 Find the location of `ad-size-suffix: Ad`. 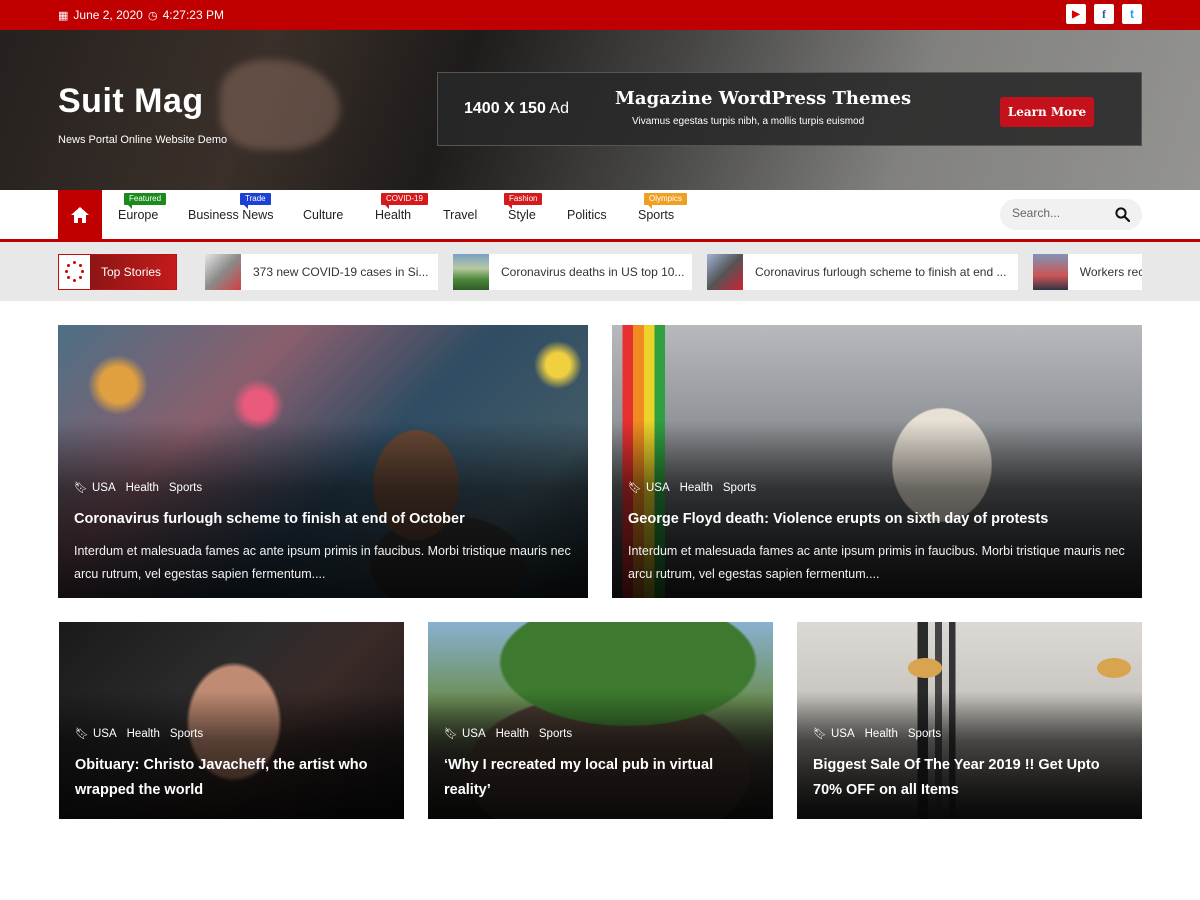

ad-size-suffix: Ad is located at coordinates (557, 108).